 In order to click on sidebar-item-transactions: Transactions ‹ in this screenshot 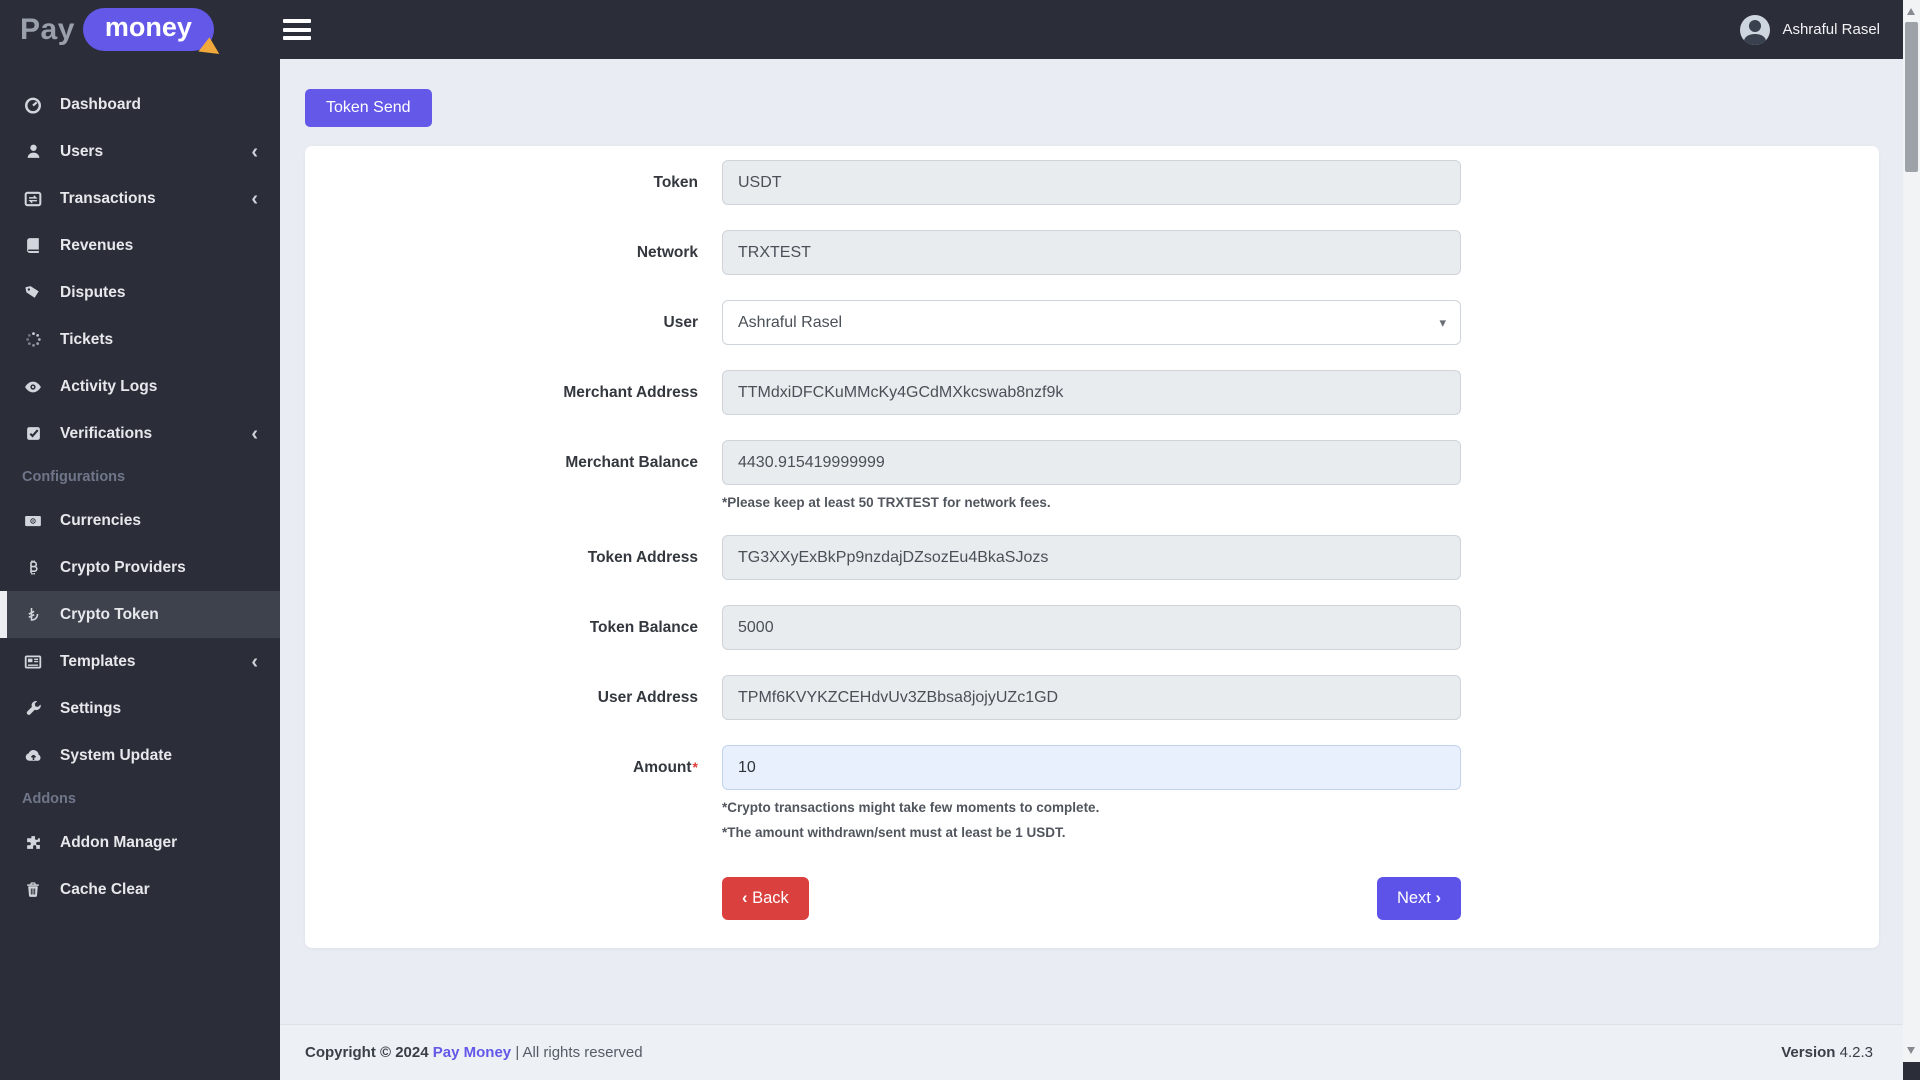, I will do `click(140, 198)`.